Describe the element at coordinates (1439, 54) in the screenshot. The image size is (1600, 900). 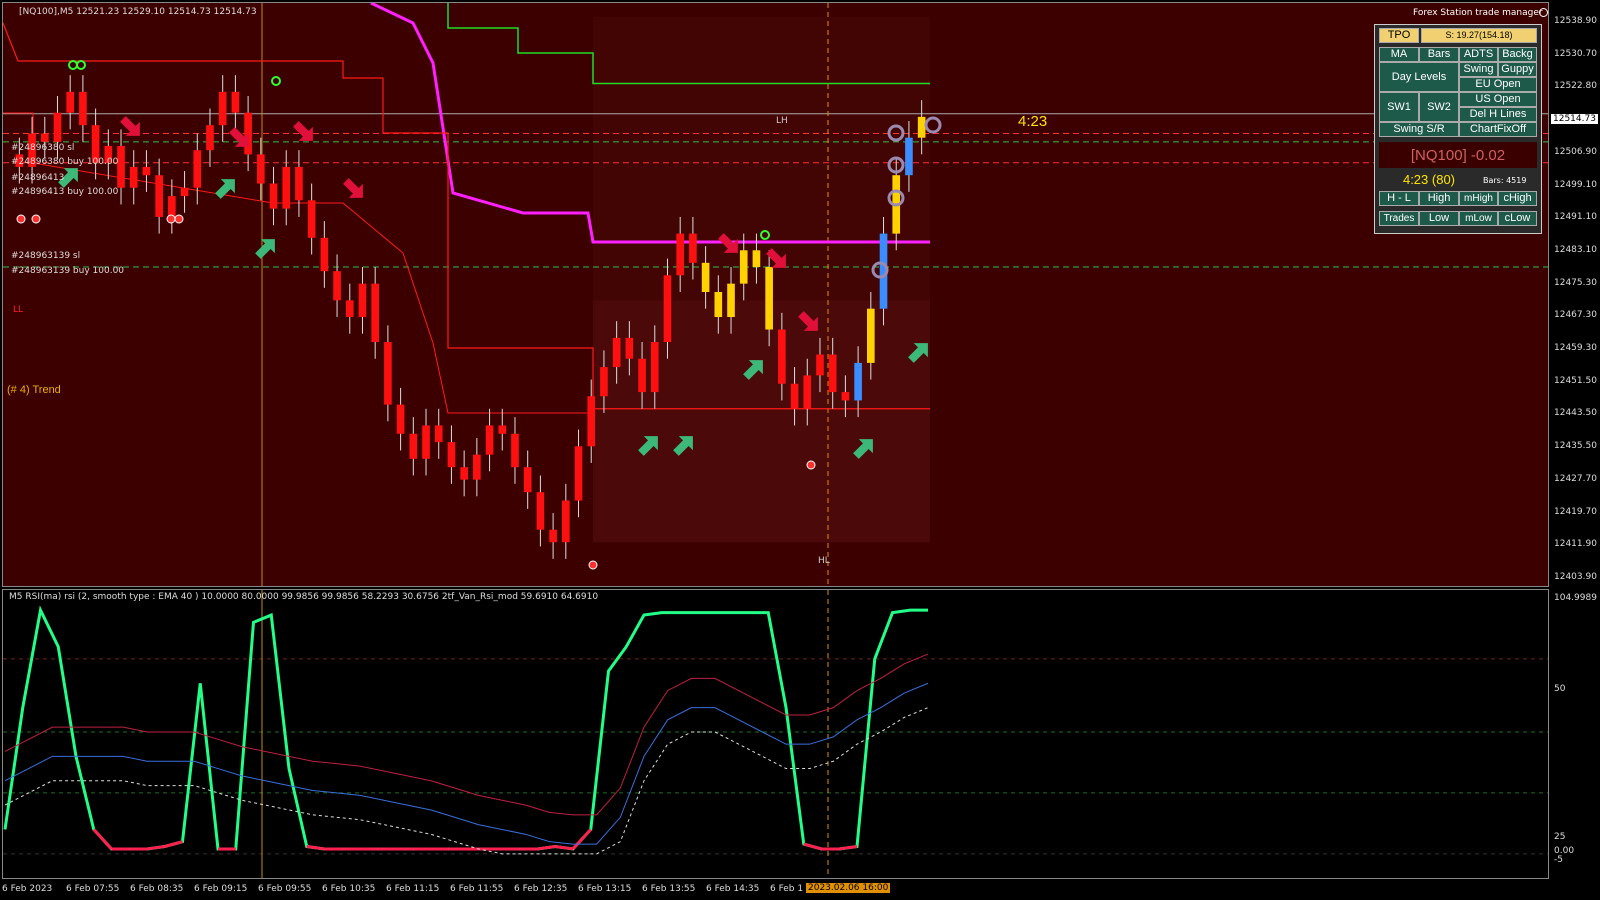
I see `bars-button: Bars` at that location.